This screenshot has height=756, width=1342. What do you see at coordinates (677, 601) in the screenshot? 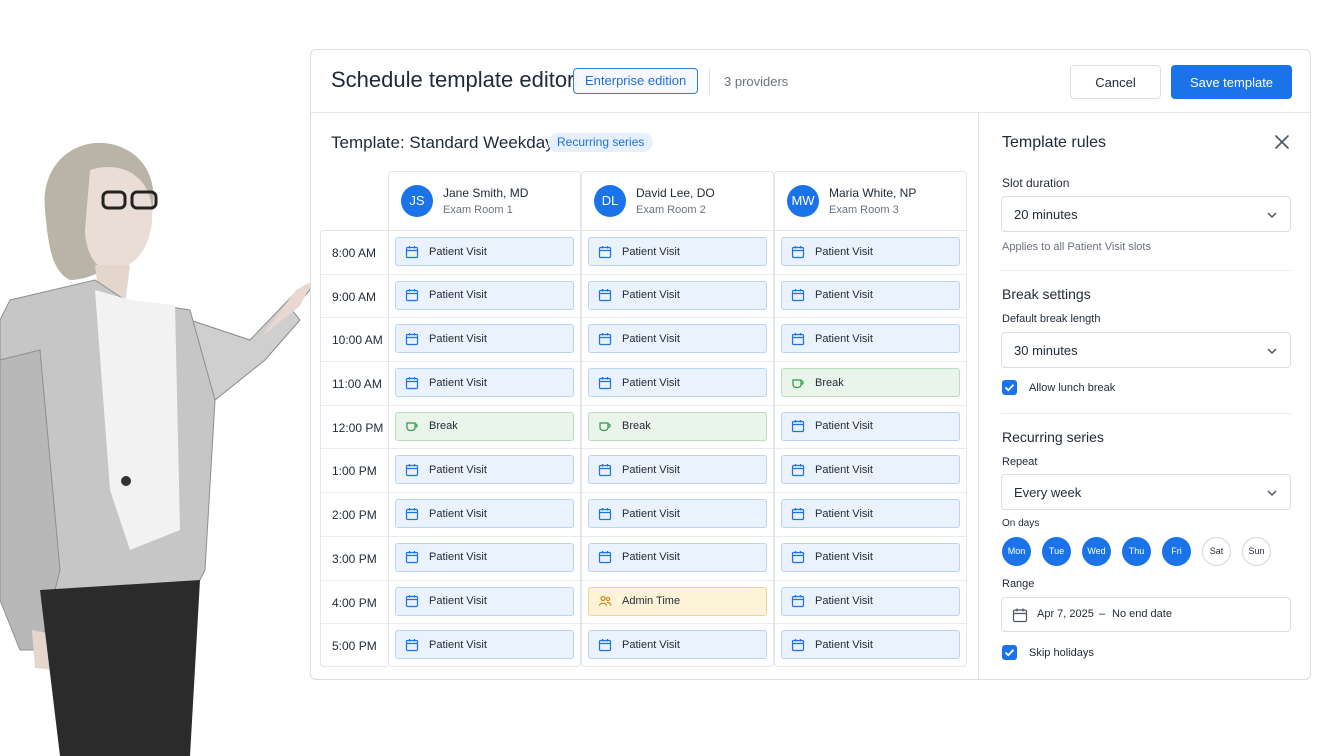
I see `admin-slot: Admin Time` at bounding box center [677, 601].